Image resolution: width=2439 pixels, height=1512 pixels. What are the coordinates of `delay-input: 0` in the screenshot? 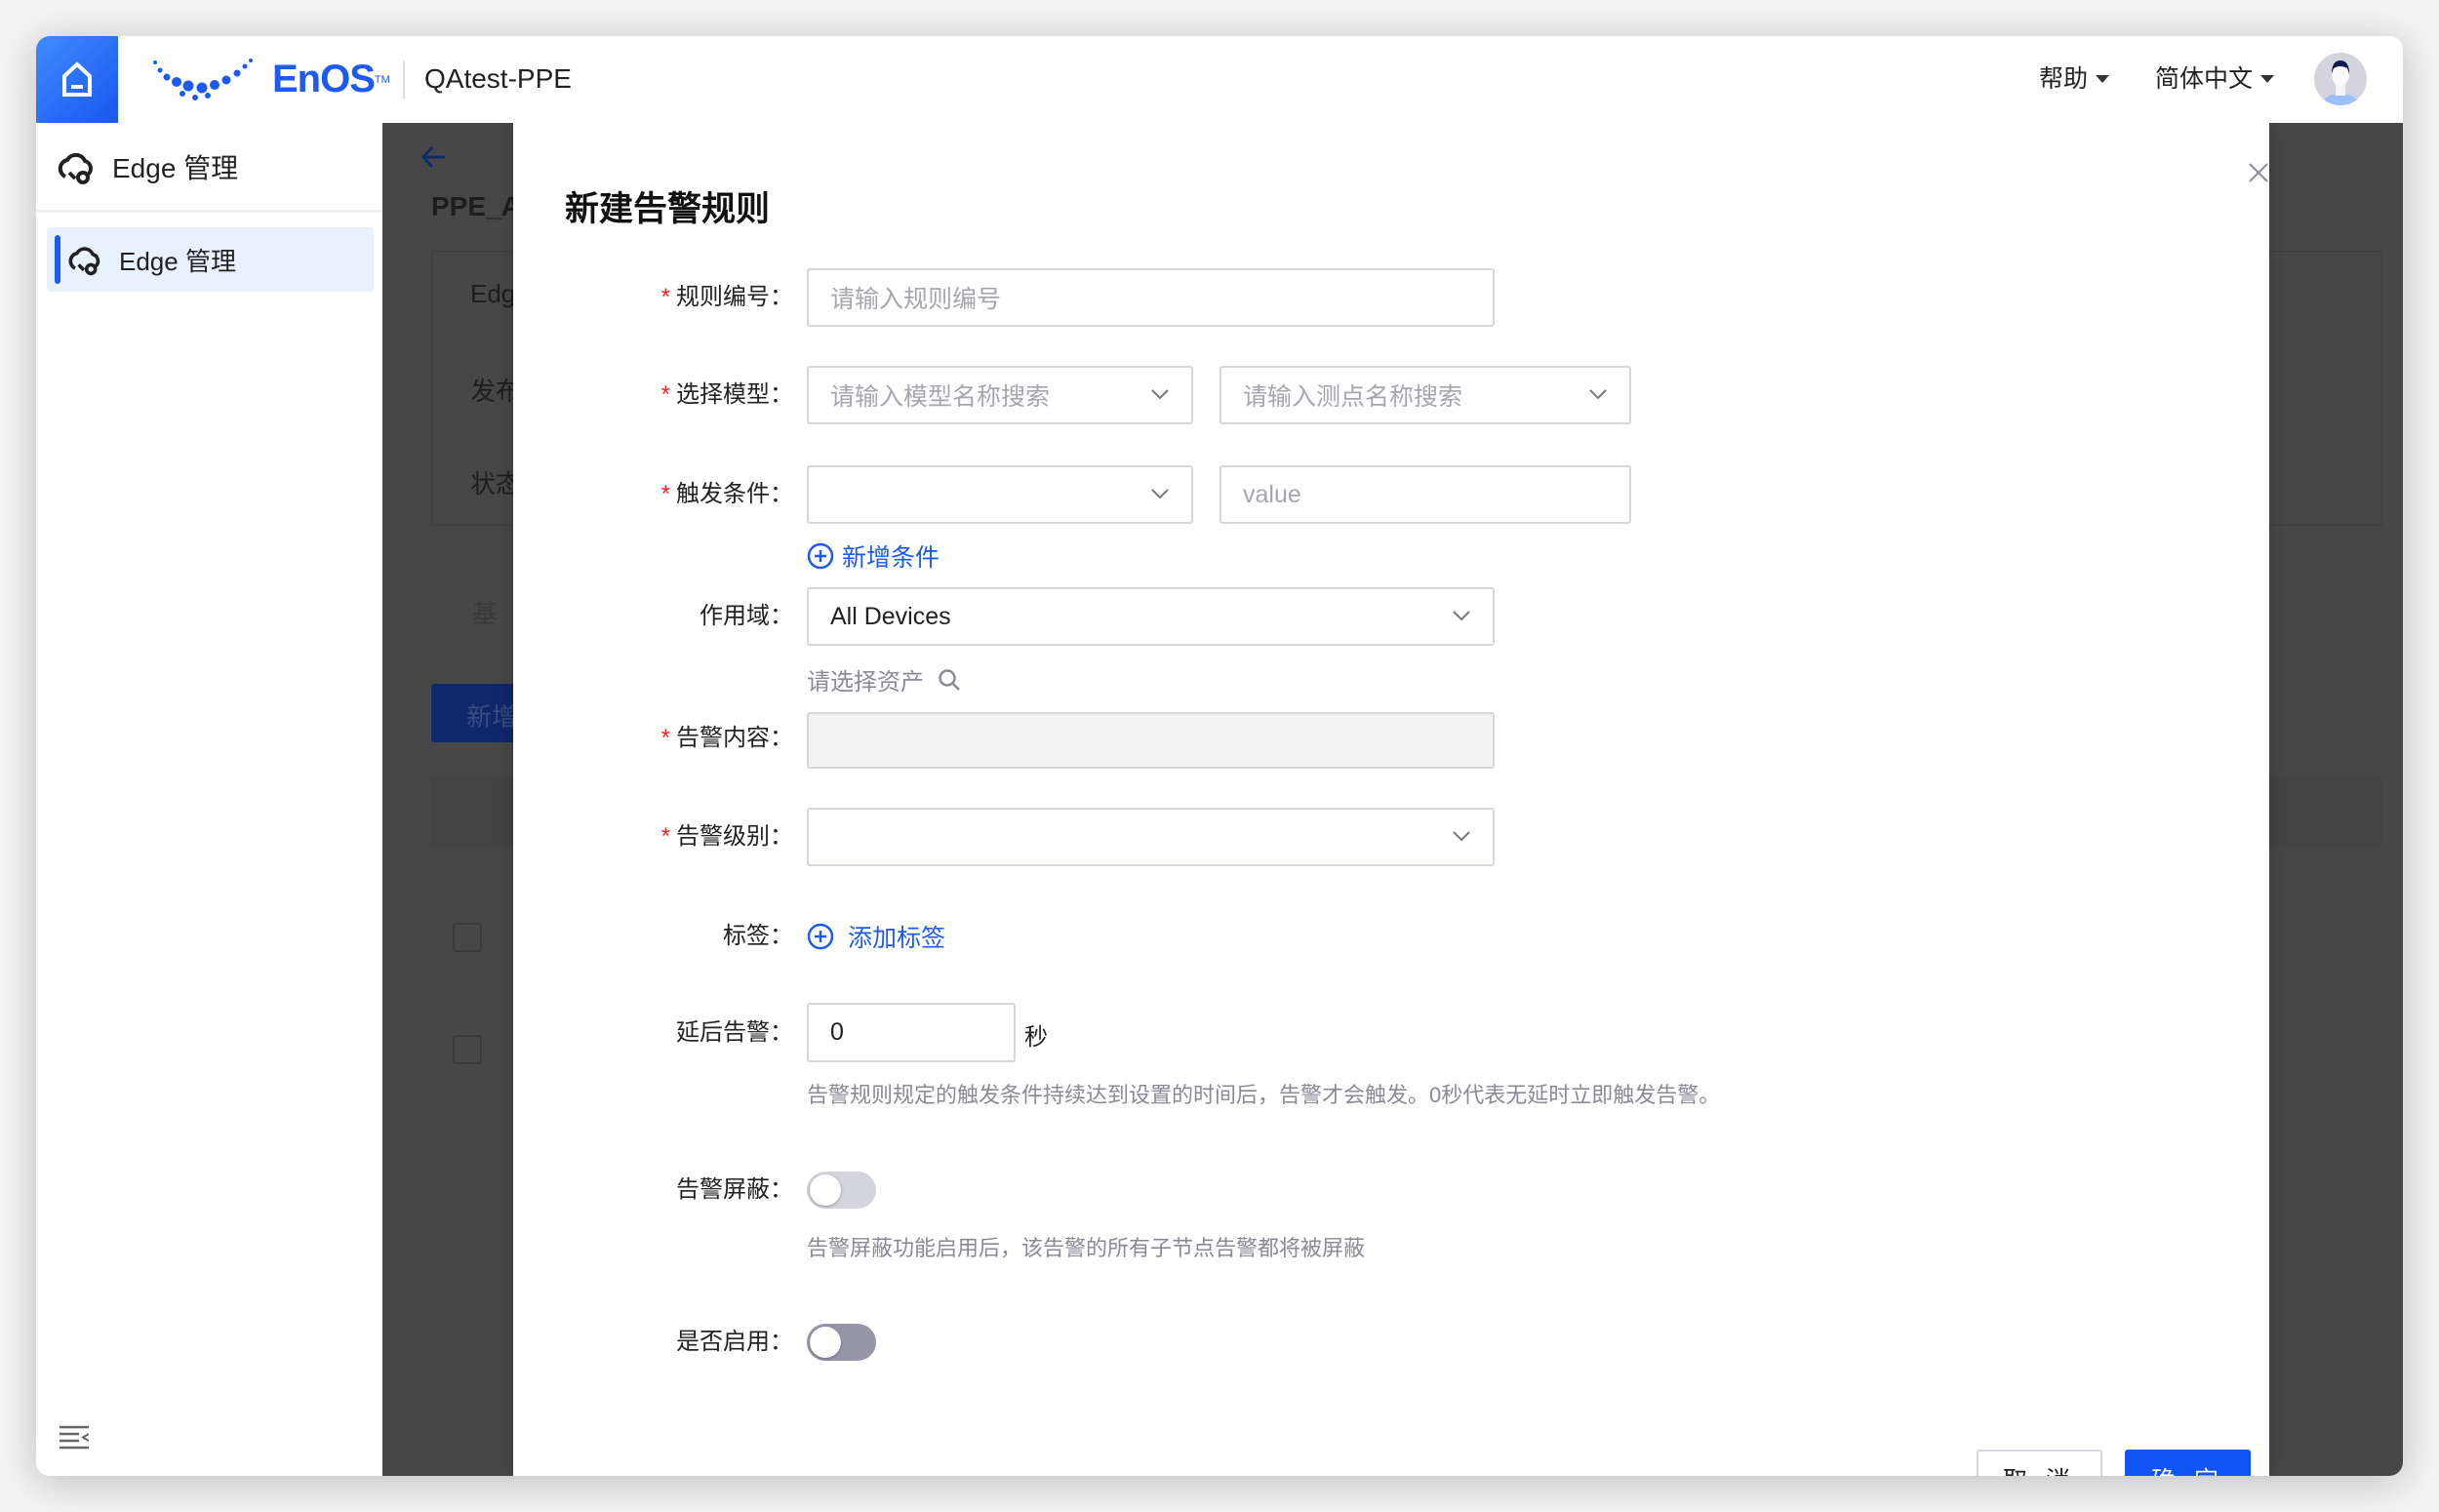 It's located at (912, 1032).